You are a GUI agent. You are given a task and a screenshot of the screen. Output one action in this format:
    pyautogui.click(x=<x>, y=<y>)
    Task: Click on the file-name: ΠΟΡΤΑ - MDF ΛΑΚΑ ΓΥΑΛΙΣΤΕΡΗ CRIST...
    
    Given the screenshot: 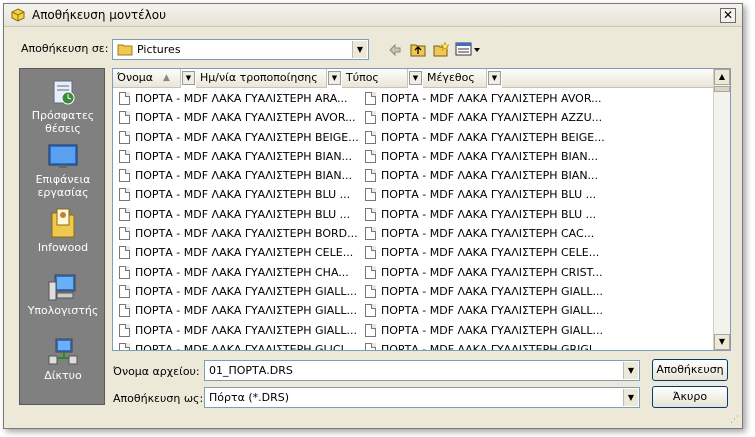 What is the action you would take?
    pyautogui.click(x=492, y=272)
    